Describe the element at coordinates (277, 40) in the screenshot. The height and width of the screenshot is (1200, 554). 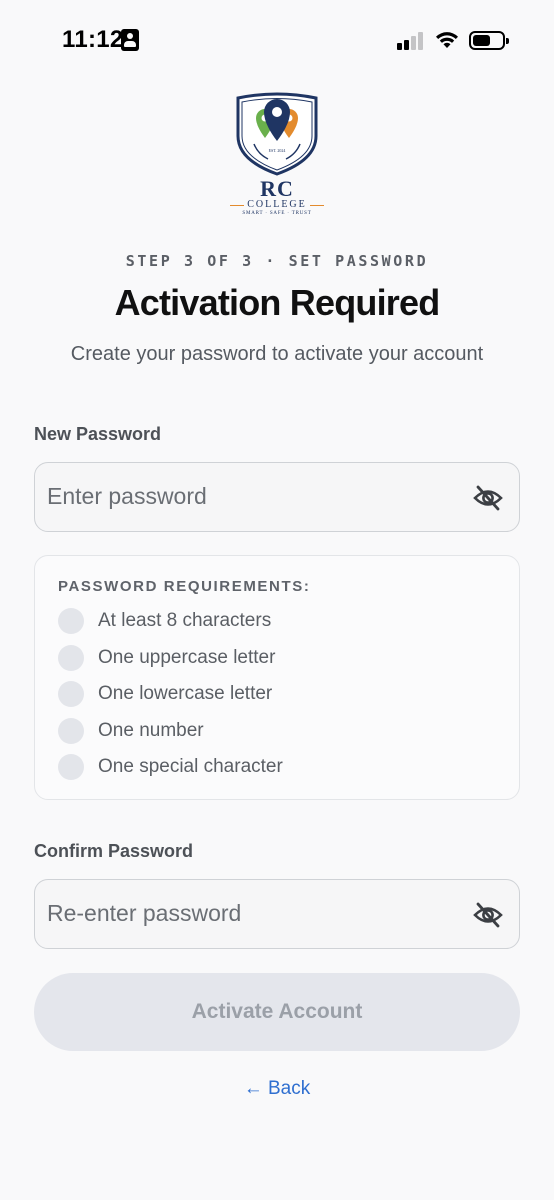
I see `status-bar: 11:12` at that location.